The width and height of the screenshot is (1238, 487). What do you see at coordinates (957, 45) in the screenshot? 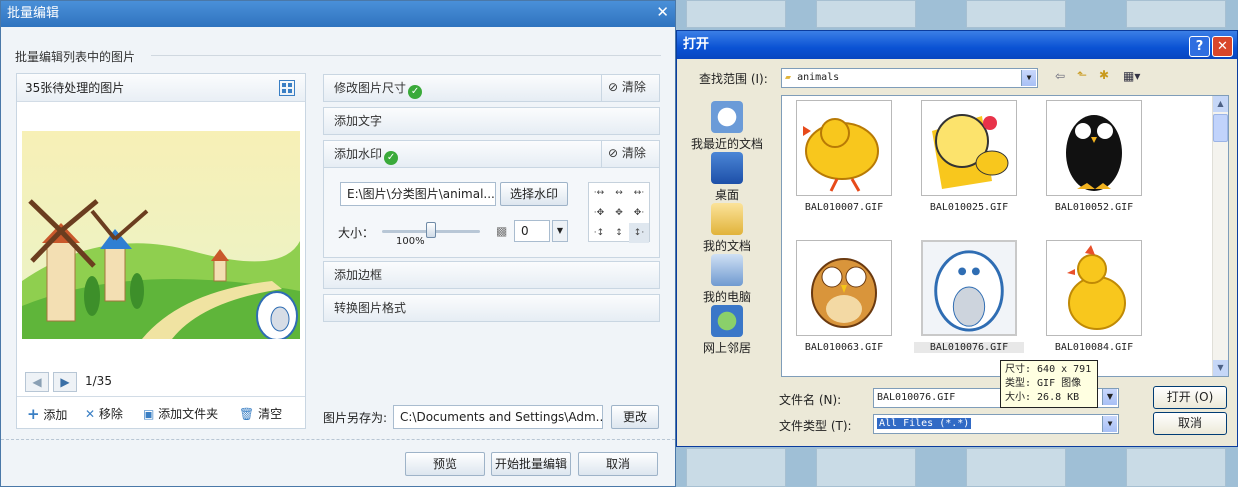
I see `open-dialog-title: 打开` at bounding box center [957, 45].